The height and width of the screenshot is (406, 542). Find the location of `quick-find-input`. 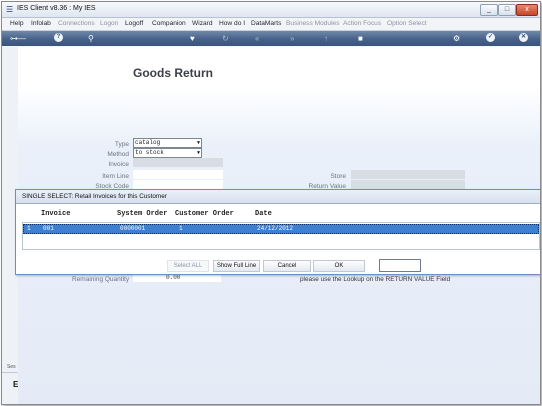

quick-find-input is located at coordinates (400, 265).